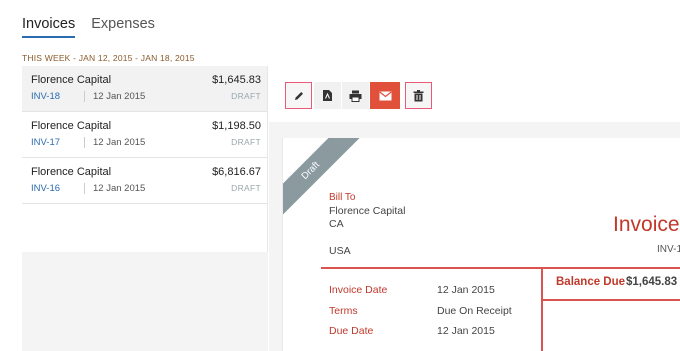  I want to click on bill-to-name: Florence Capital, so click(367, 211).